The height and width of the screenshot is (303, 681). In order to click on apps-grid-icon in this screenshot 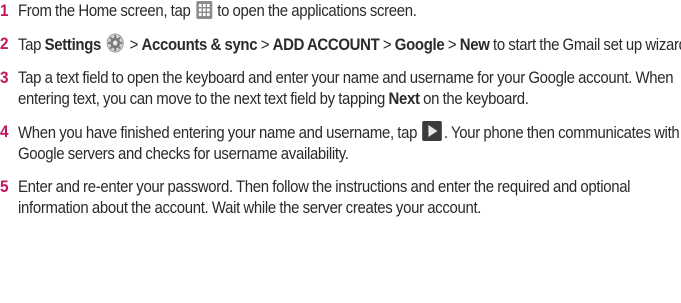, I will do `click(203, 10)`.